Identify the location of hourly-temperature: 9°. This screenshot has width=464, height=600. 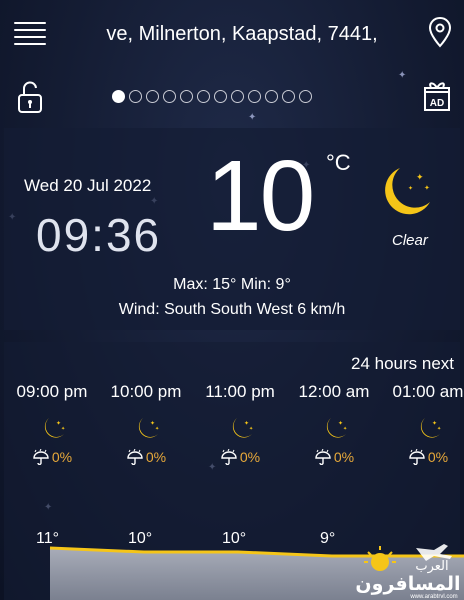
(328, 538).